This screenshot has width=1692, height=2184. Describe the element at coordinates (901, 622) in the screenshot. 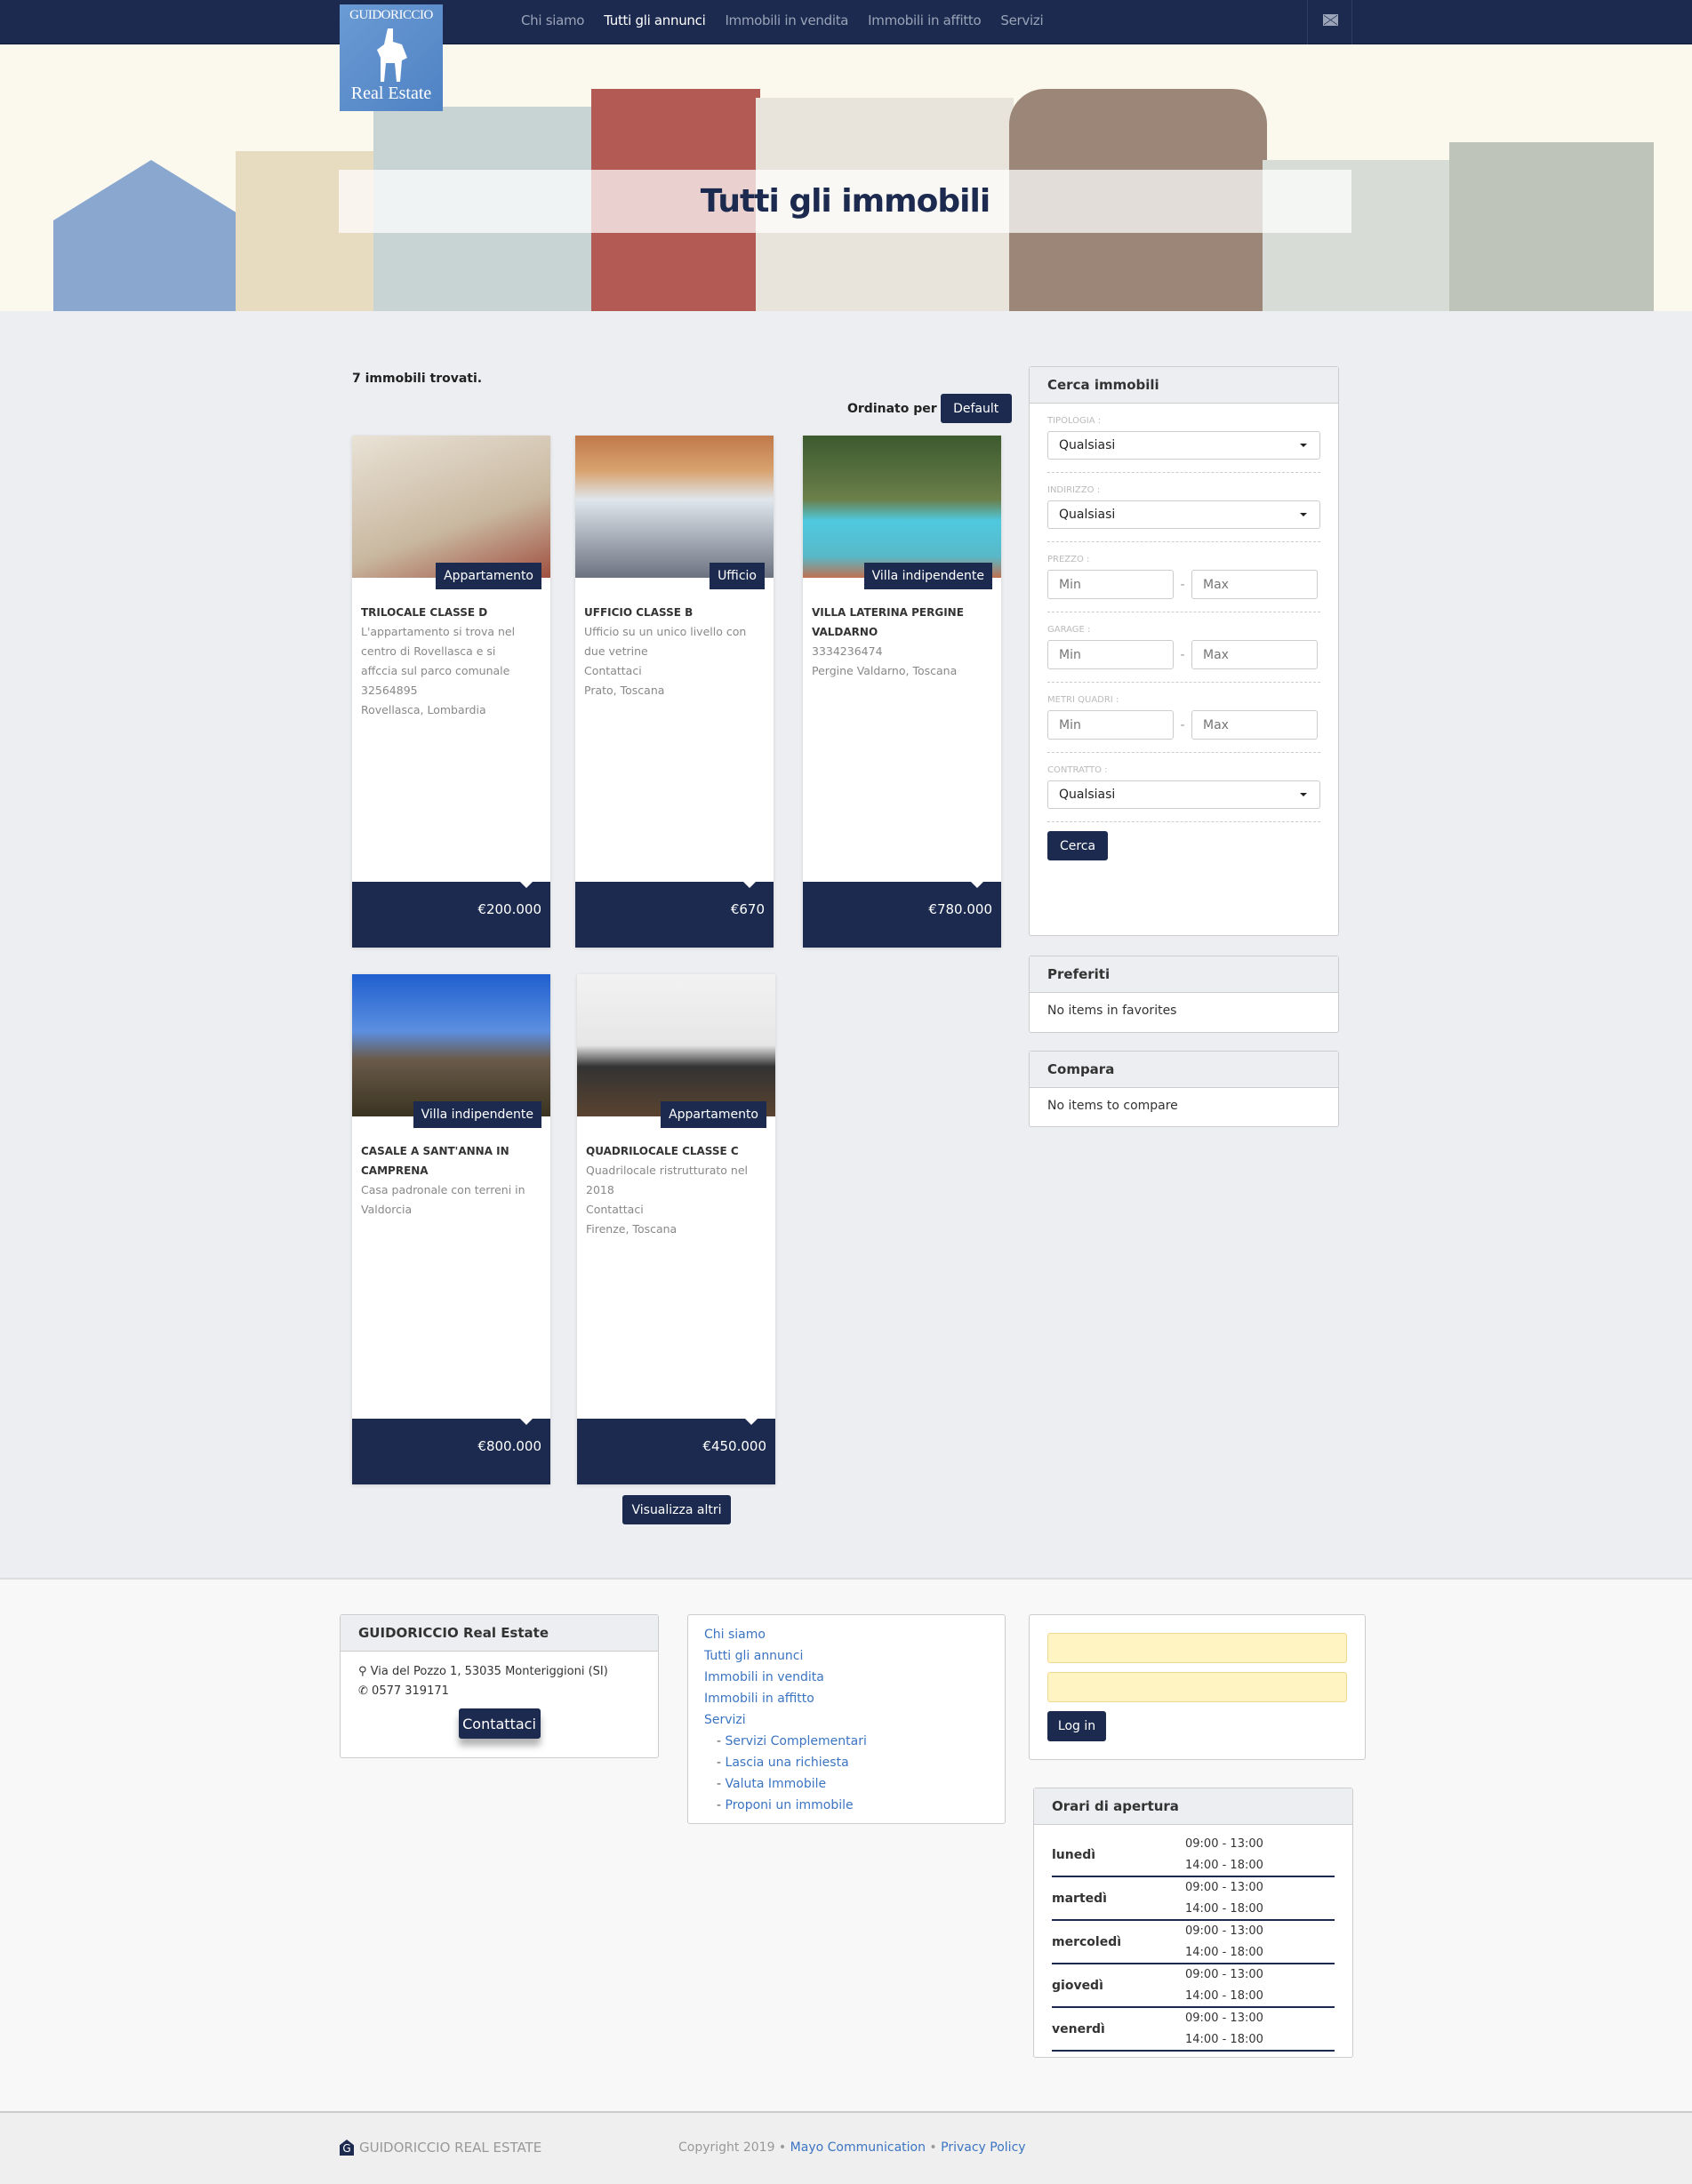

I see `property-title: VILLA LATERINA PERGINE VALDARNO` at that location.